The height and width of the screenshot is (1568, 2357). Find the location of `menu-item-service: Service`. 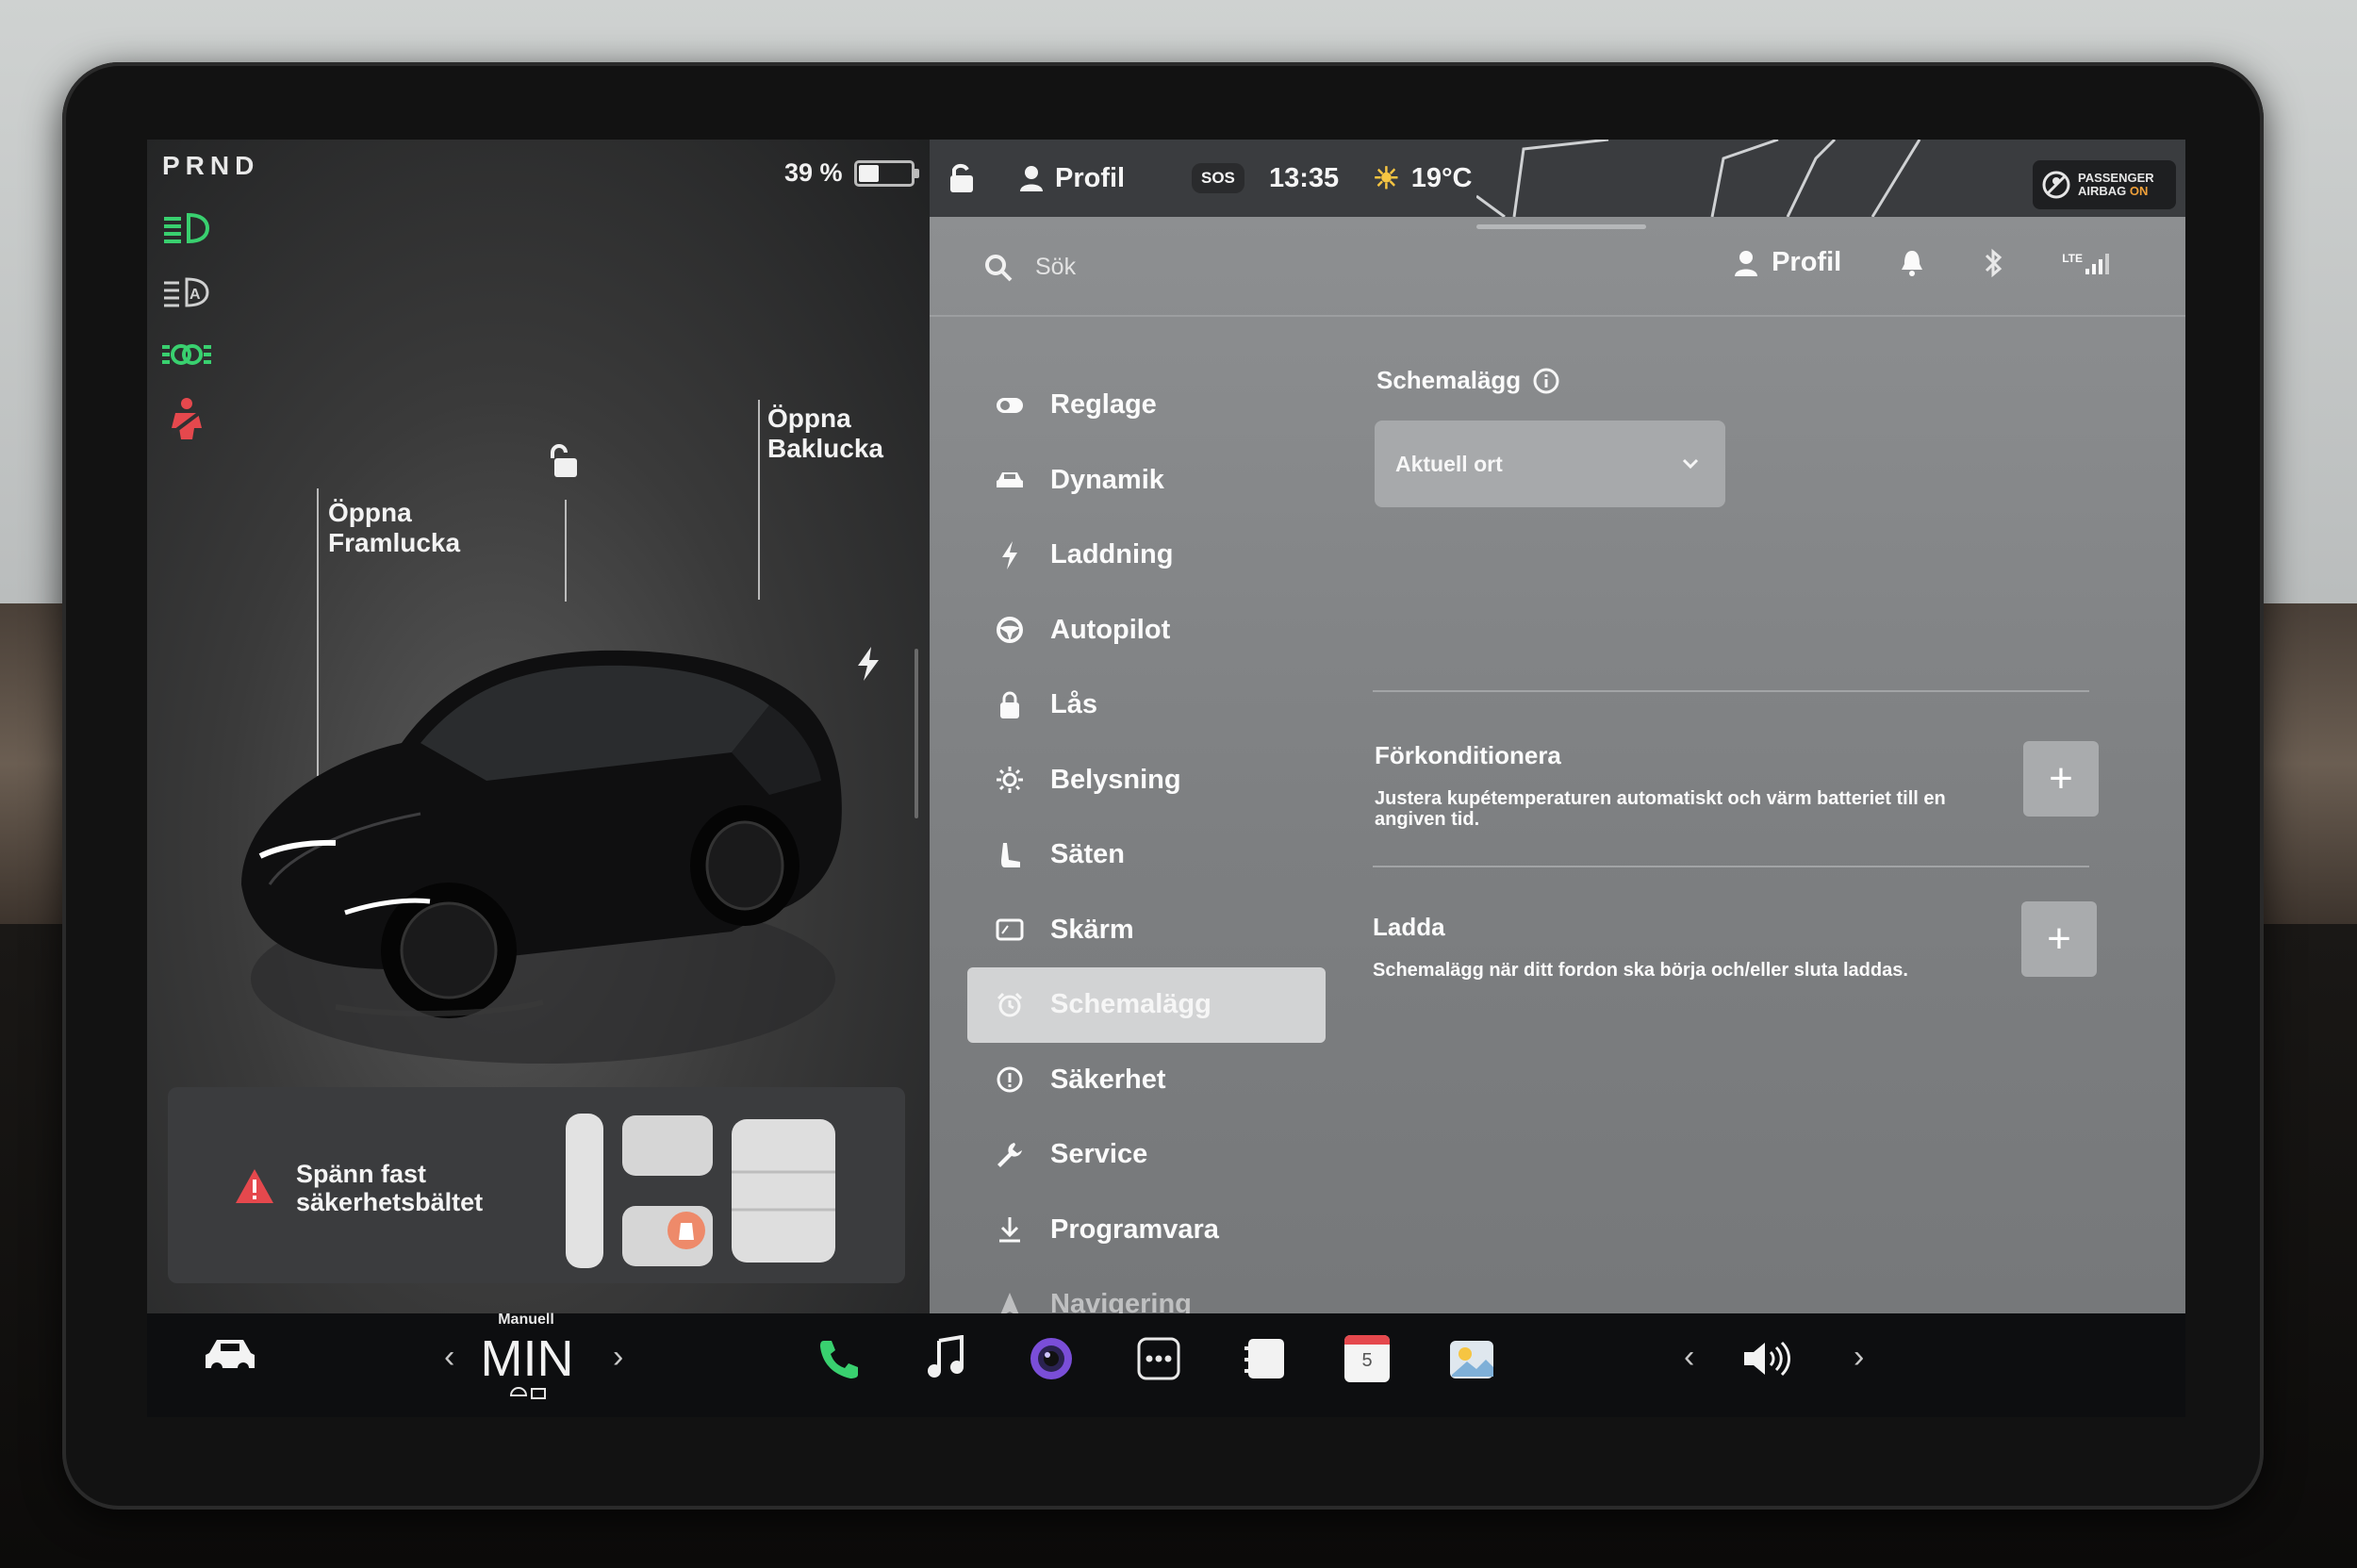

menu-item-service: Service is located at coordinates (1146, 1155).